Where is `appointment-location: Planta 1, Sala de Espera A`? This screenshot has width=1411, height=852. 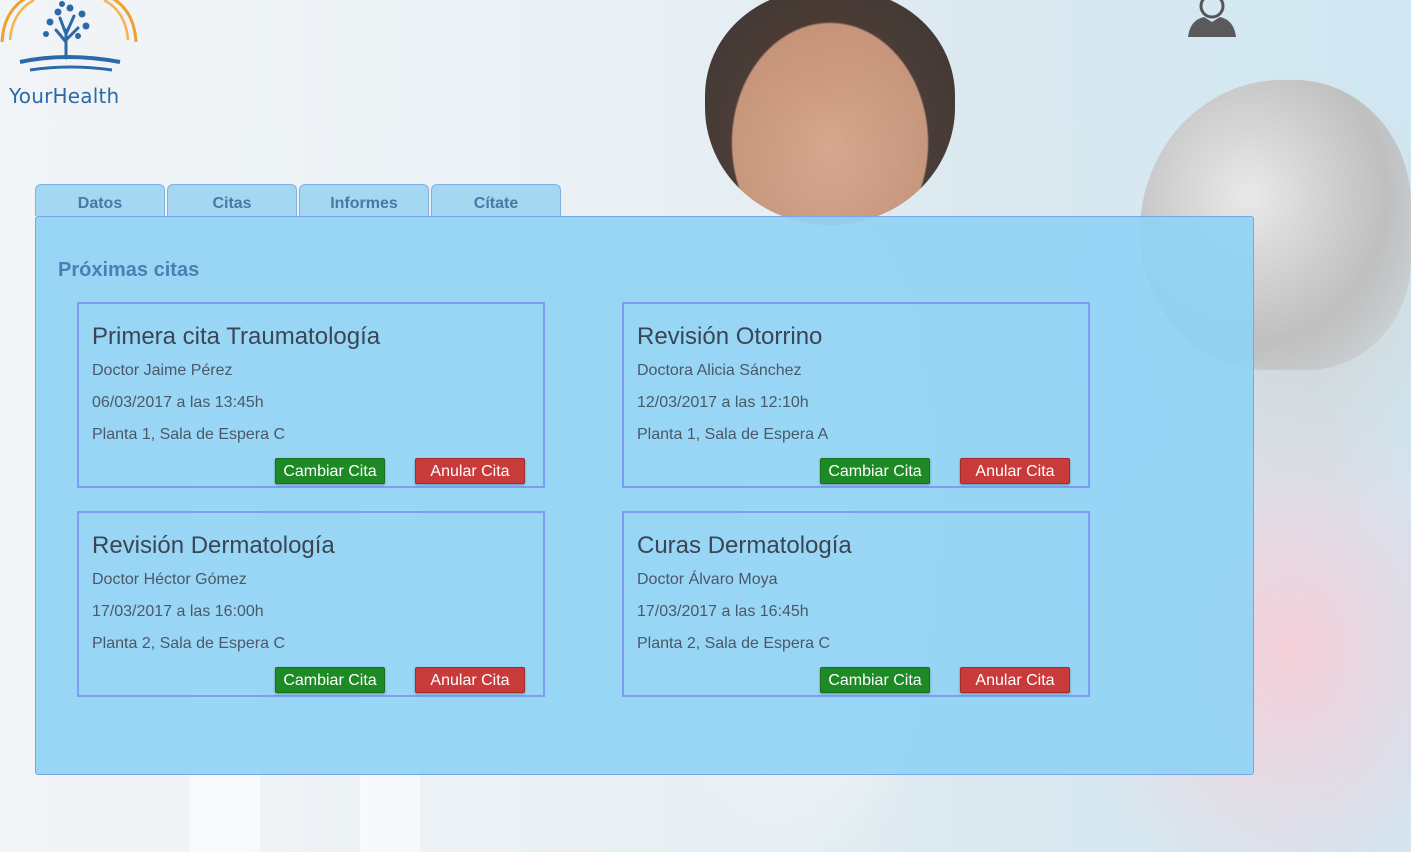 appointment-location: Planta 1, Sala de Espera A is located at coordinates (733, 434).